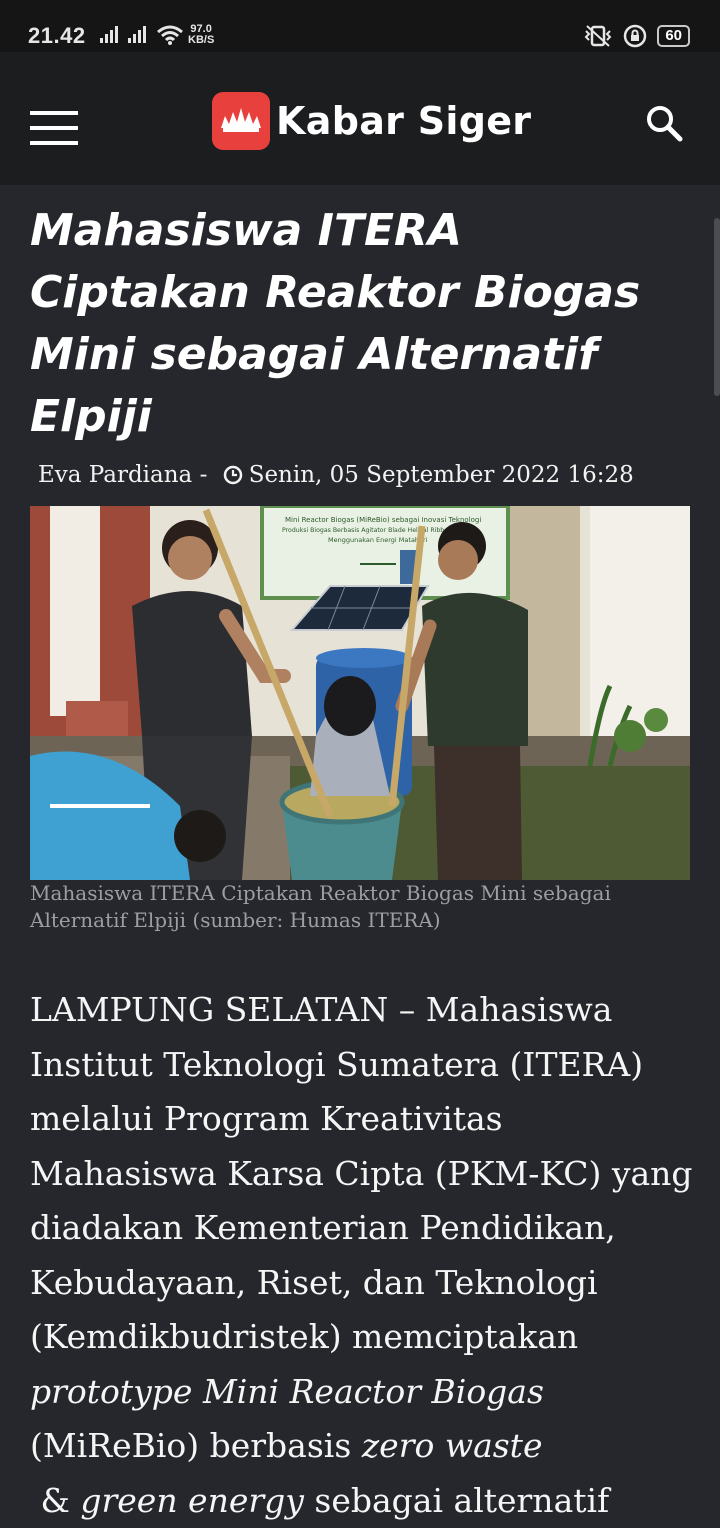 This screenshot has height=1528, width=720. What do you see at coordinates (55, 1500) in the screenshot?
I see `body-text-3: &` at bounding box center [55, 1500].